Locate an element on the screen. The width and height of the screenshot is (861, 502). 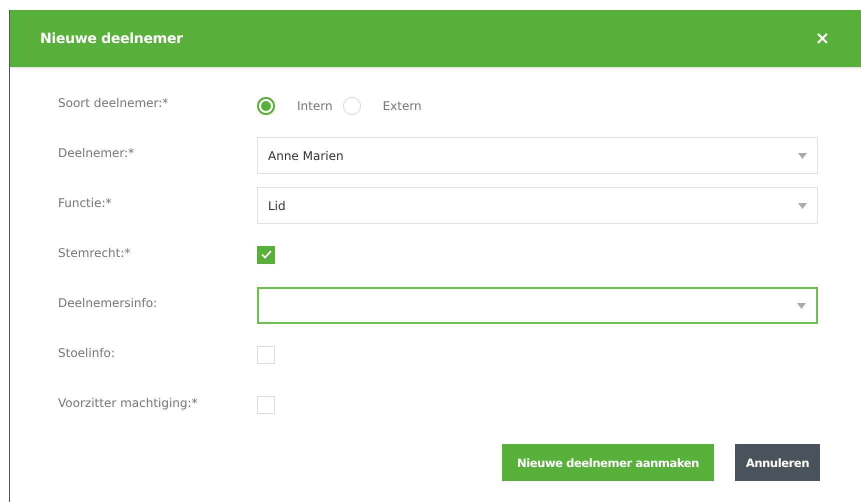
field-label: Soort deelnemer:* is located at coordinates (114, 103).